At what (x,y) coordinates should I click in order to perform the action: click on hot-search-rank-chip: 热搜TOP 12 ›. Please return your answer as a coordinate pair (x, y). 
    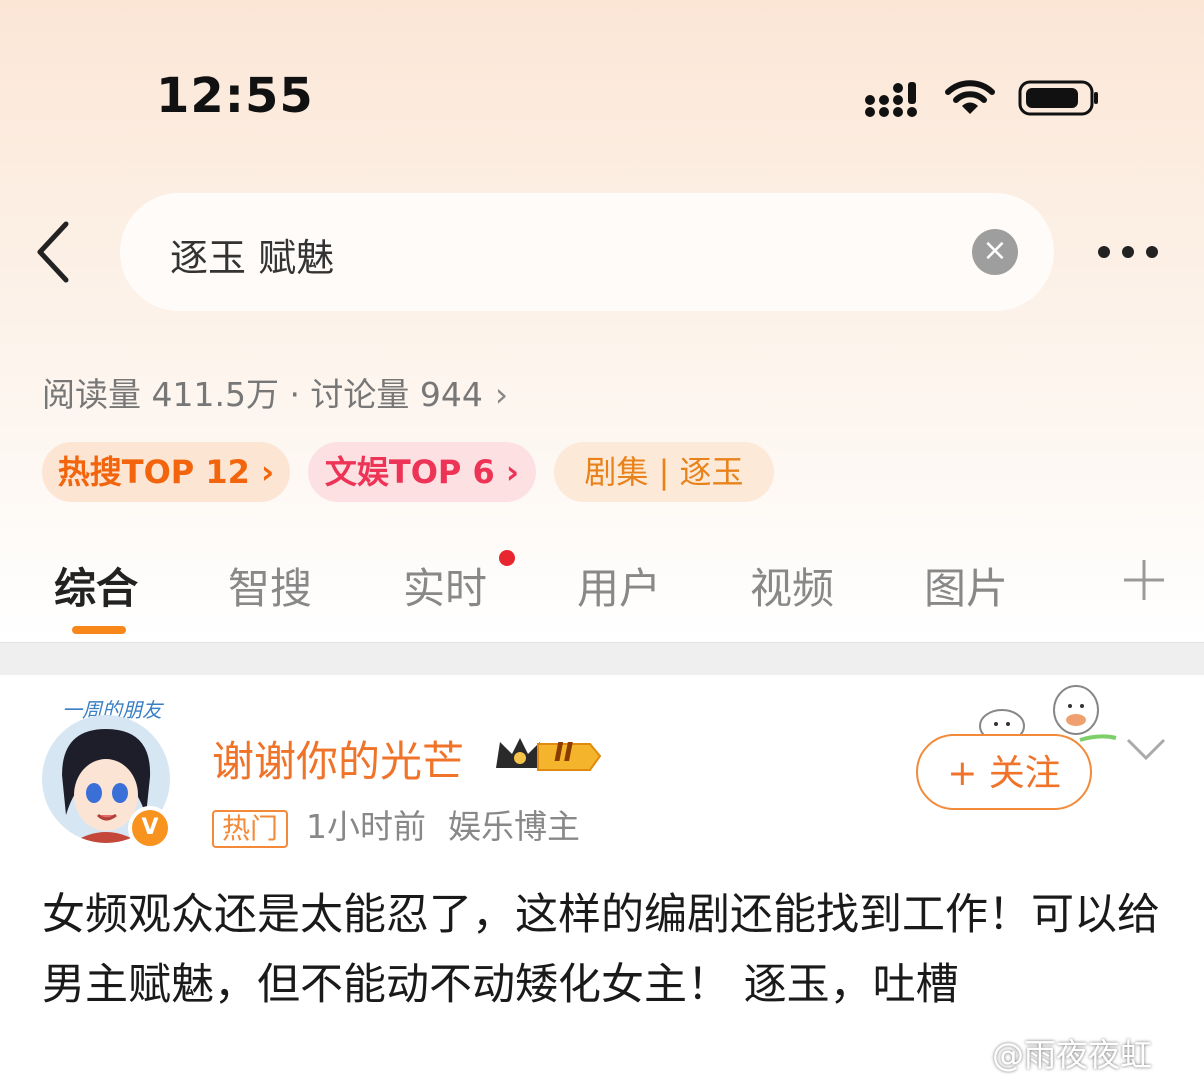
    Looking at the image, I should click on (166, 472).